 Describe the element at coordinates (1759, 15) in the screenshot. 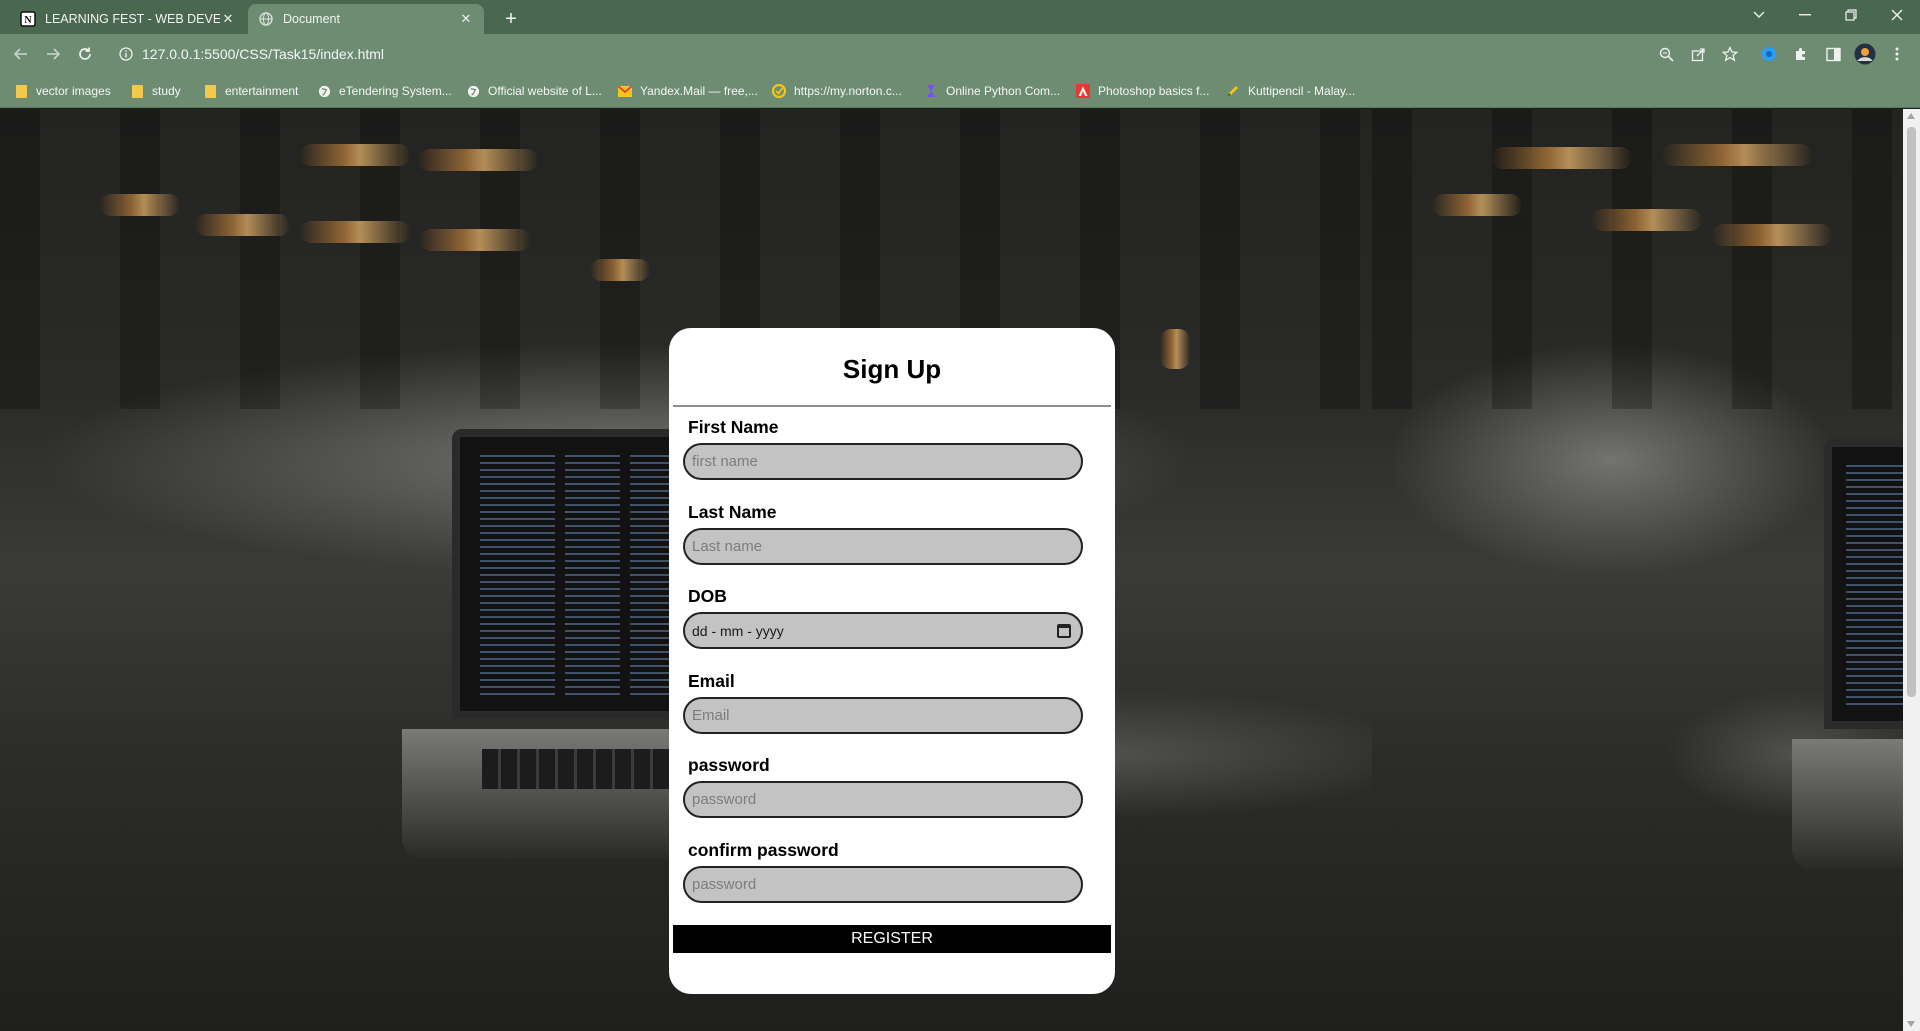

I see `tab-search-icon` at that location.